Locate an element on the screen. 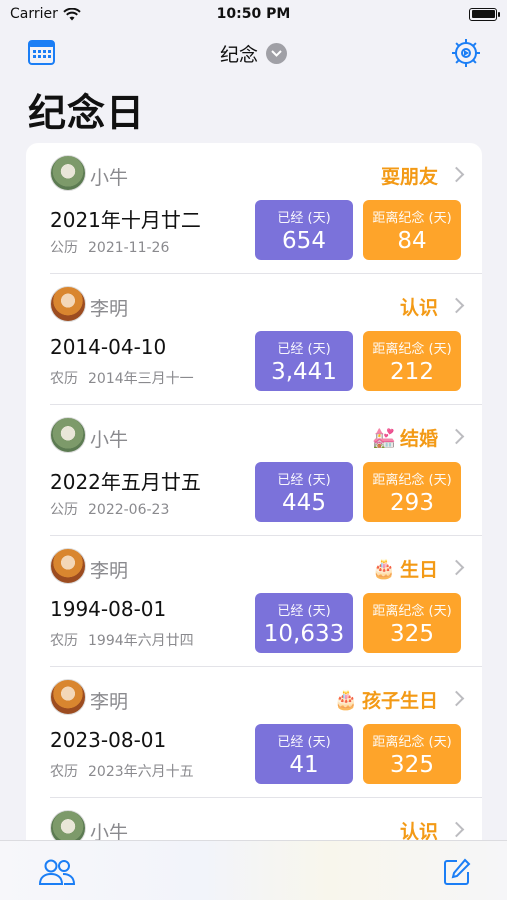 The height and width of the screenshot is (900, 507). days-remaining-value: 325 is located at coordinates (412, 765).